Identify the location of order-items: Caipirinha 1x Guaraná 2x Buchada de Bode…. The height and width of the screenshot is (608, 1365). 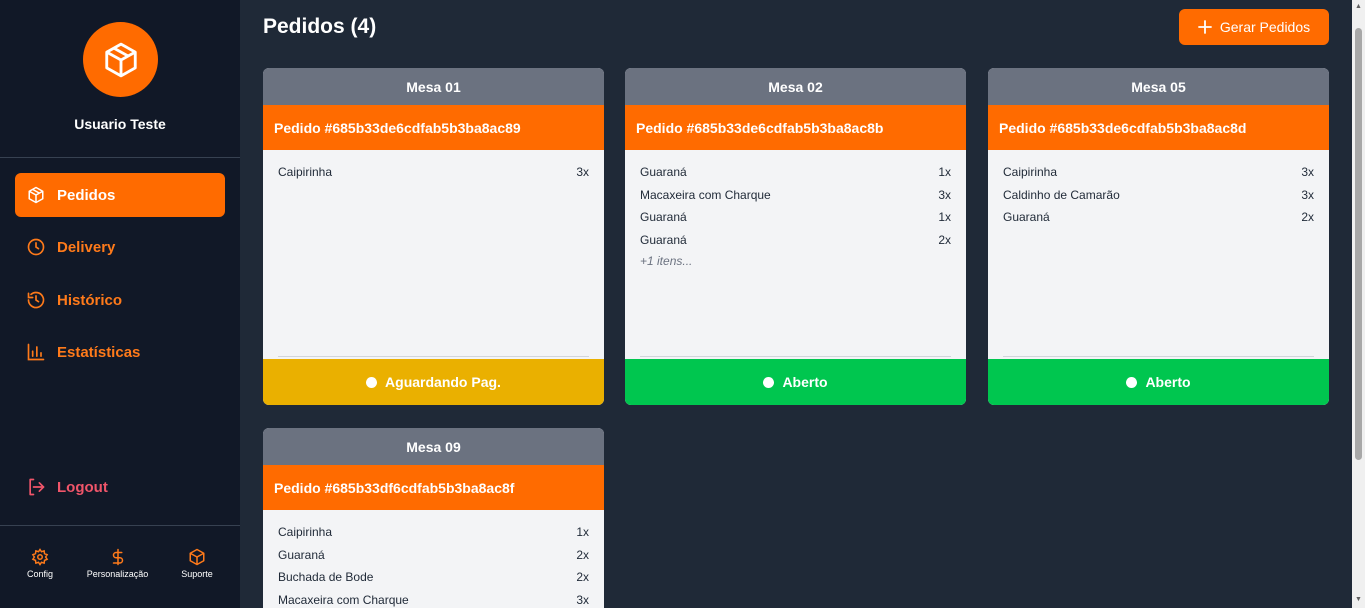
(433, 566).